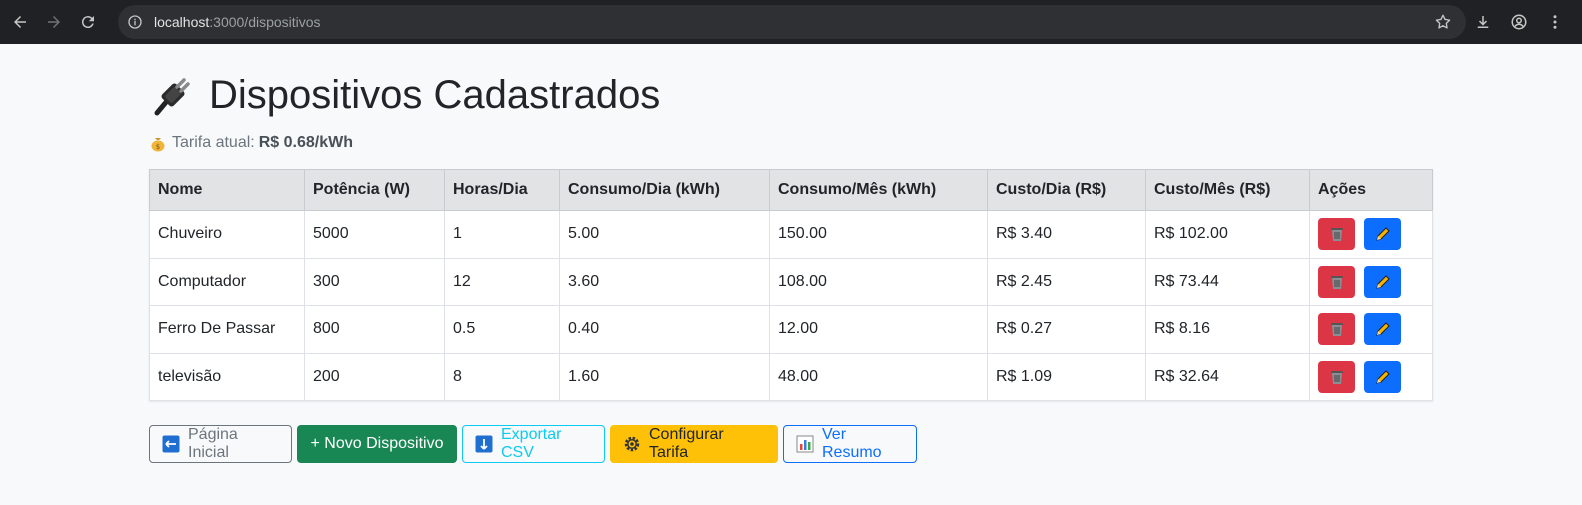 The width and height of the screenshot is (1582, 505). What do you see at coordinates (1066, 190) in the screenshot?
I see `column-header-custo-dia: Custo/Dia (R$)` at bounding box center [1066, 190].